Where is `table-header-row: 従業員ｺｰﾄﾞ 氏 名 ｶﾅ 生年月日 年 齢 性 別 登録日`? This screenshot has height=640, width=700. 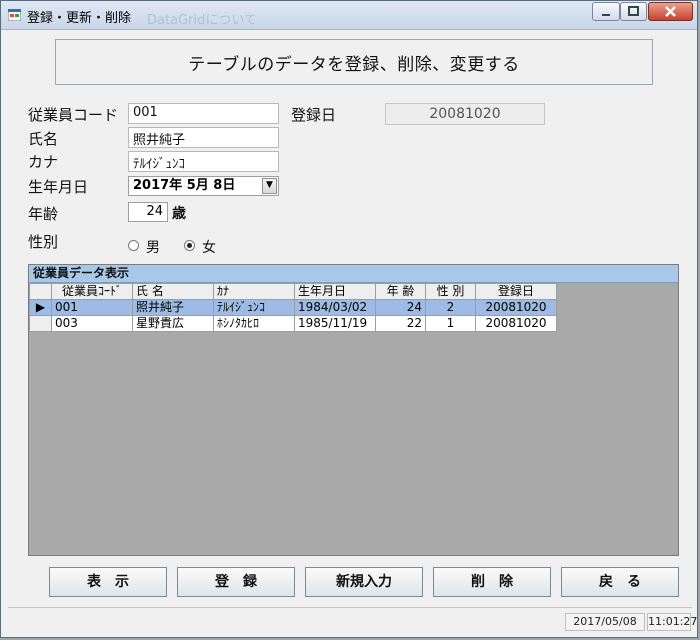 table-header-row: 従業員ｺｰﾄﾞ 氏 名 ｶﾅ 生年月日 年 齢 性 別 登録日 is located at coordinates (293, 291).